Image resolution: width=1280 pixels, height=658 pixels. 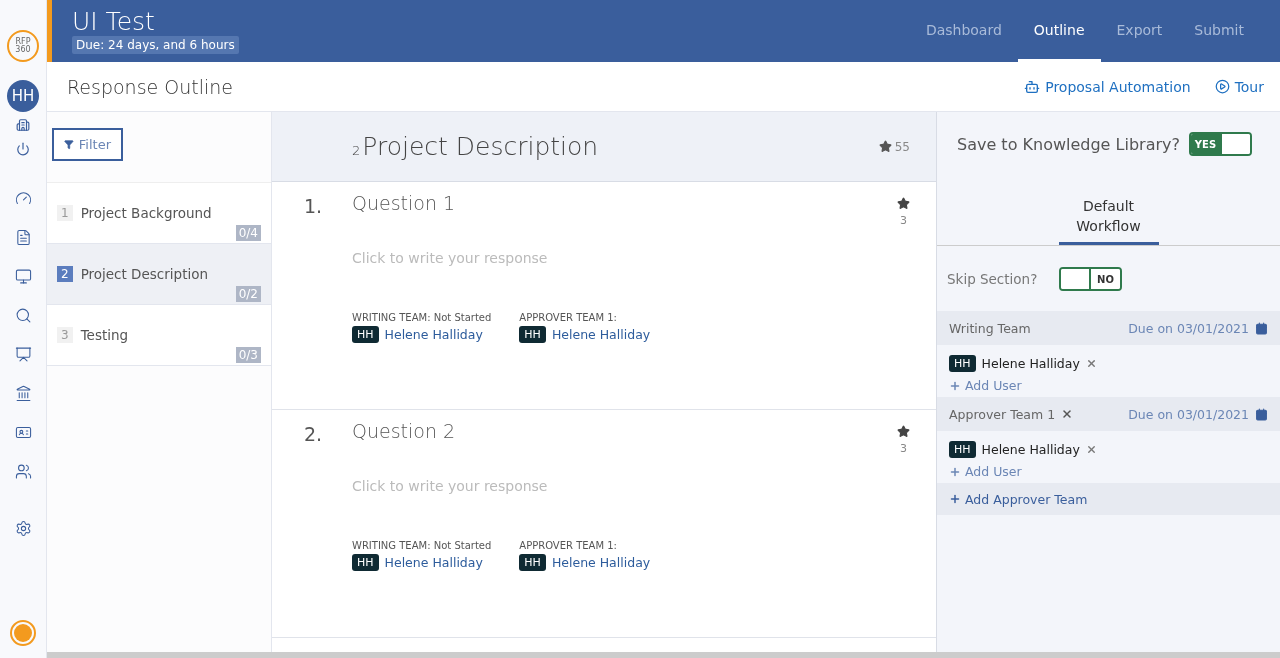 What do you see at coordinates (155, 44) in the screenshot?
I see `due-badge: Due: 24 days, and 6 hours` at bounding box center [155, 44].